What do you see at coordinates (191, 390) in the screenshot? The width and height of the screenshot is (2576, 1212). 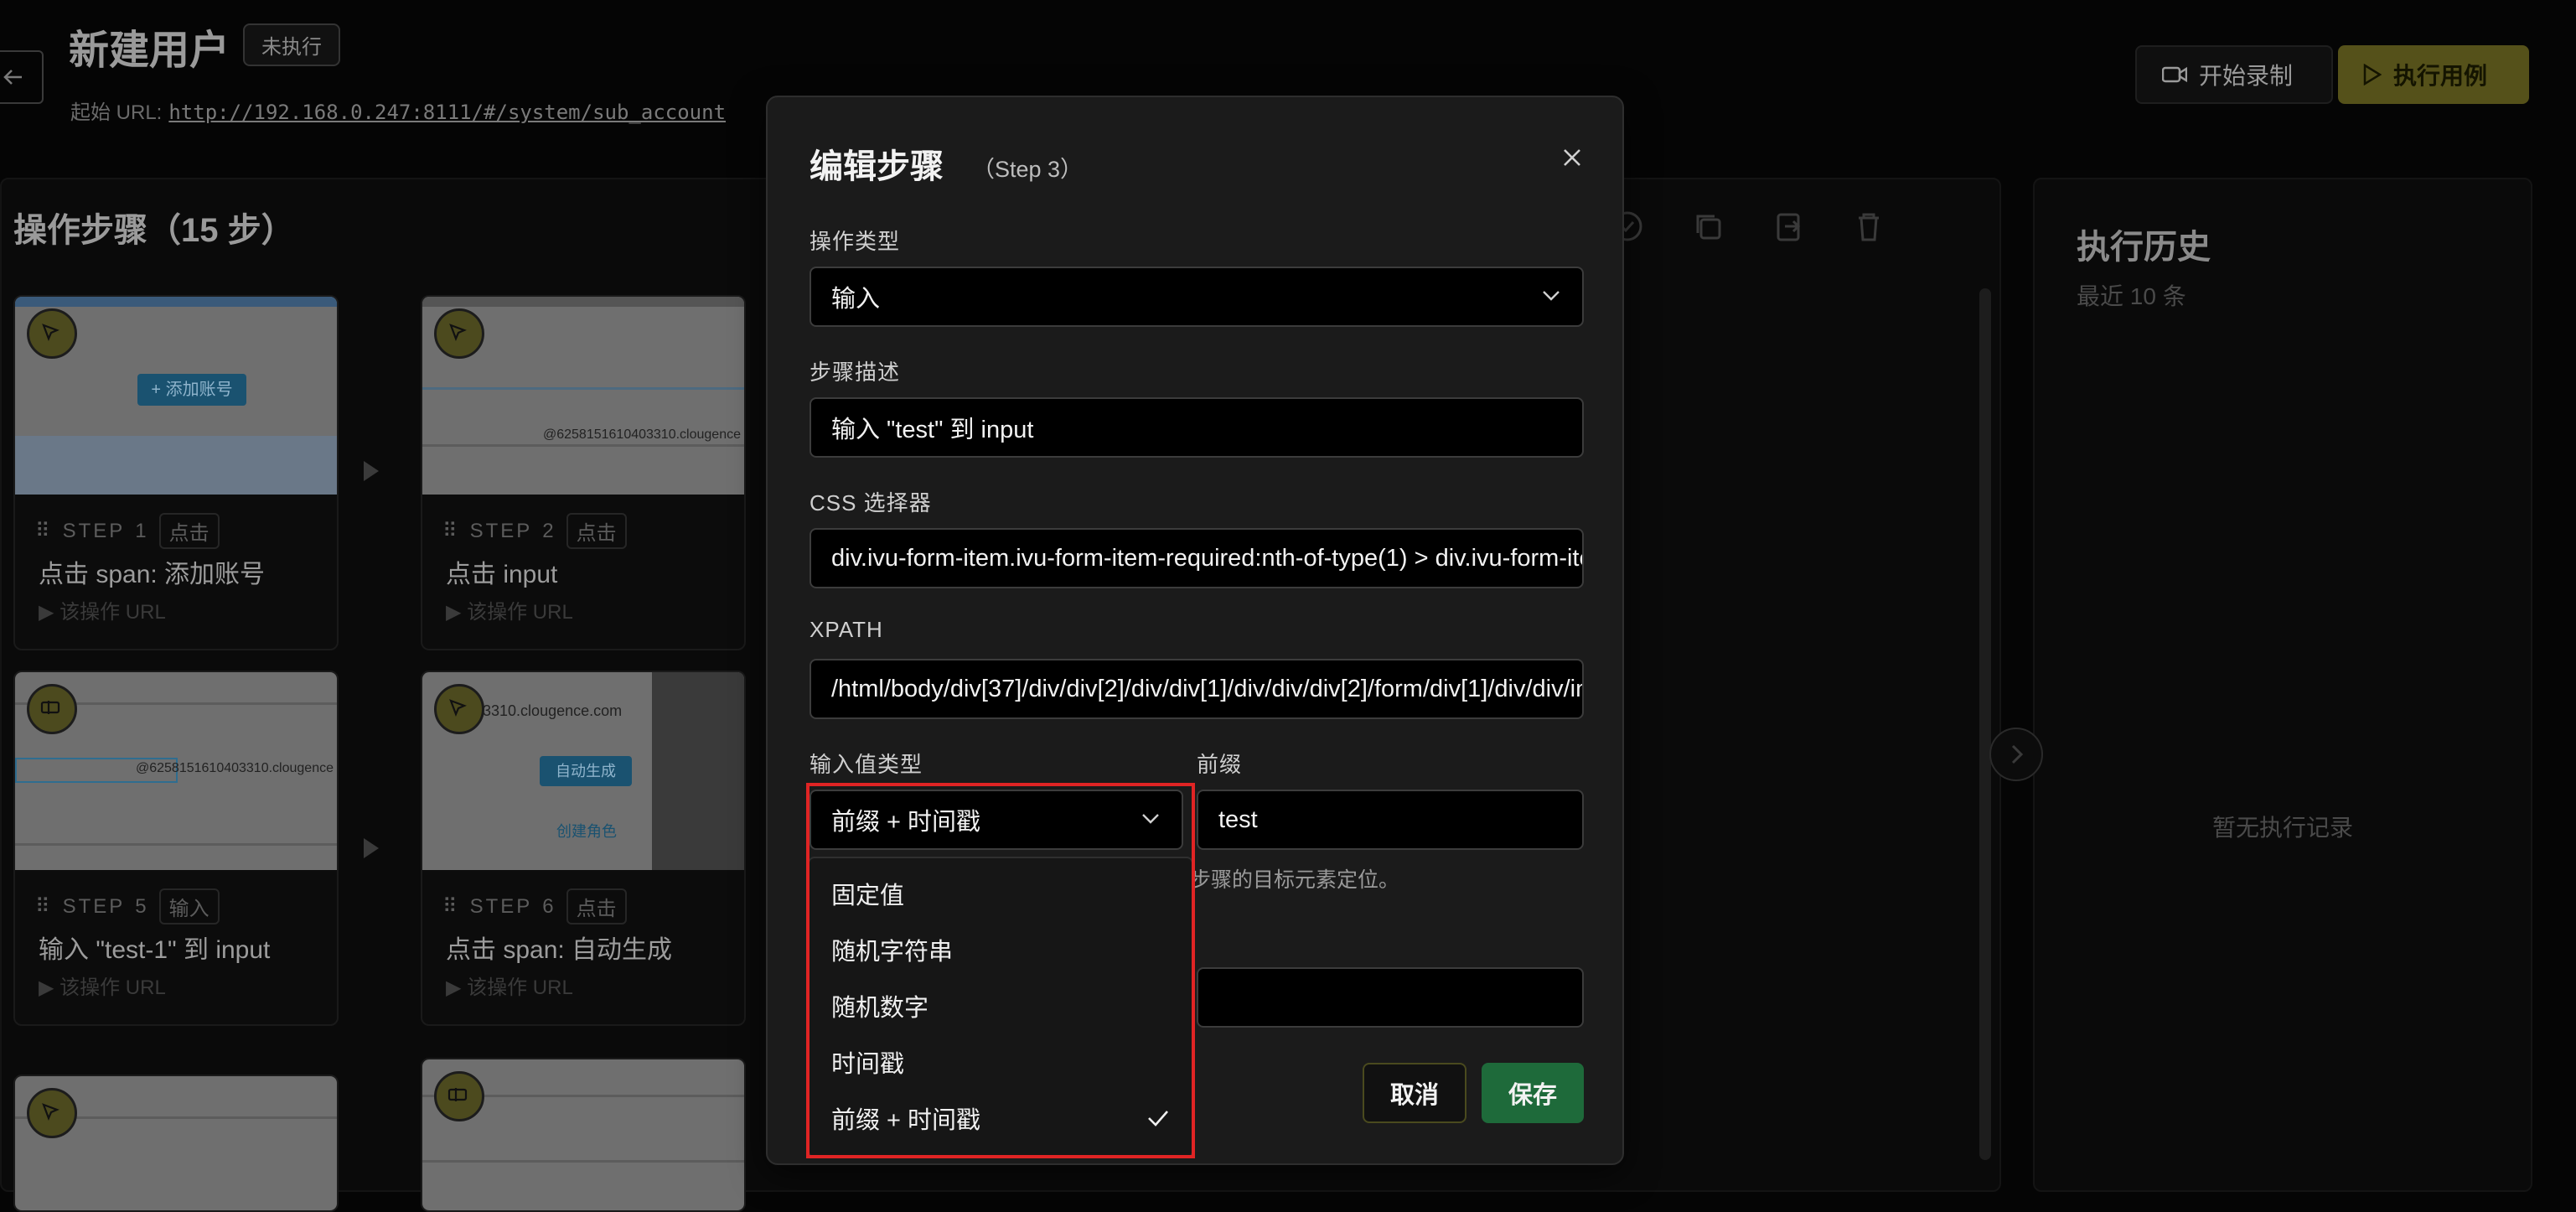 I see `thumb-button-text: + 添加账号` at bounding box center [191, 390].